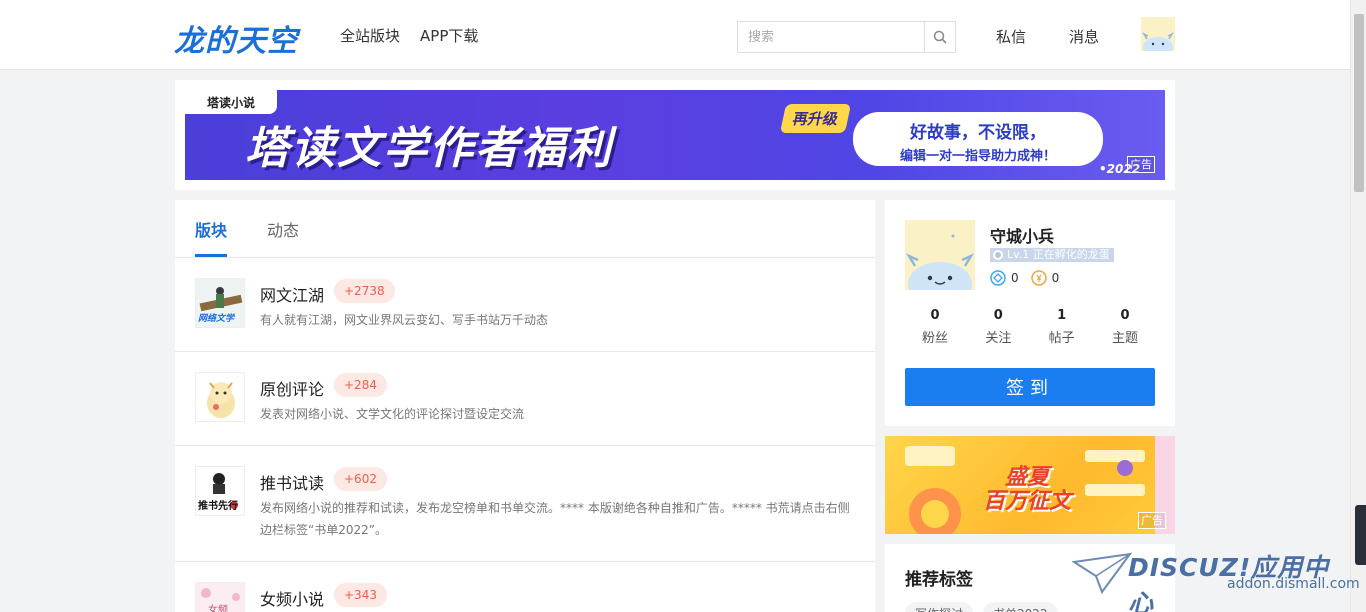 This screenshot has width=1366, height=612. Describe the element at coordinates (815, 118) in the screenshot. I see `banner-tag: 再升级` at that location.